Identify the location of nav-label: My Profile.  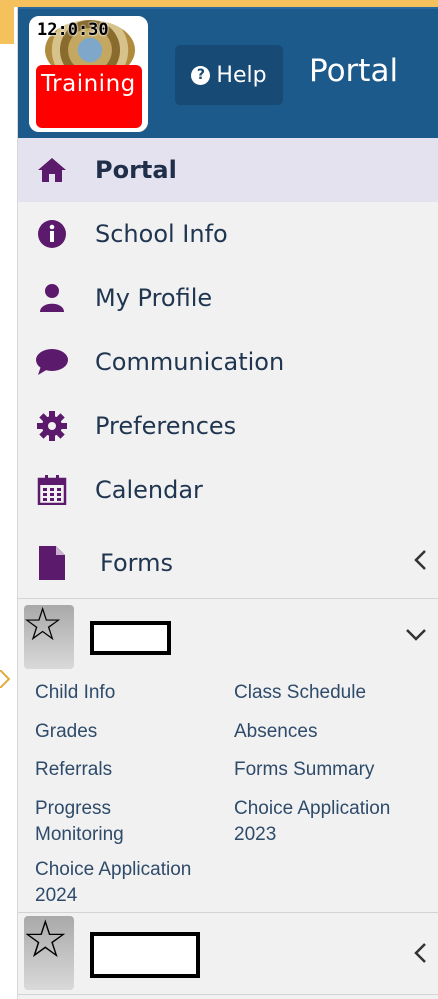
(154, 298).